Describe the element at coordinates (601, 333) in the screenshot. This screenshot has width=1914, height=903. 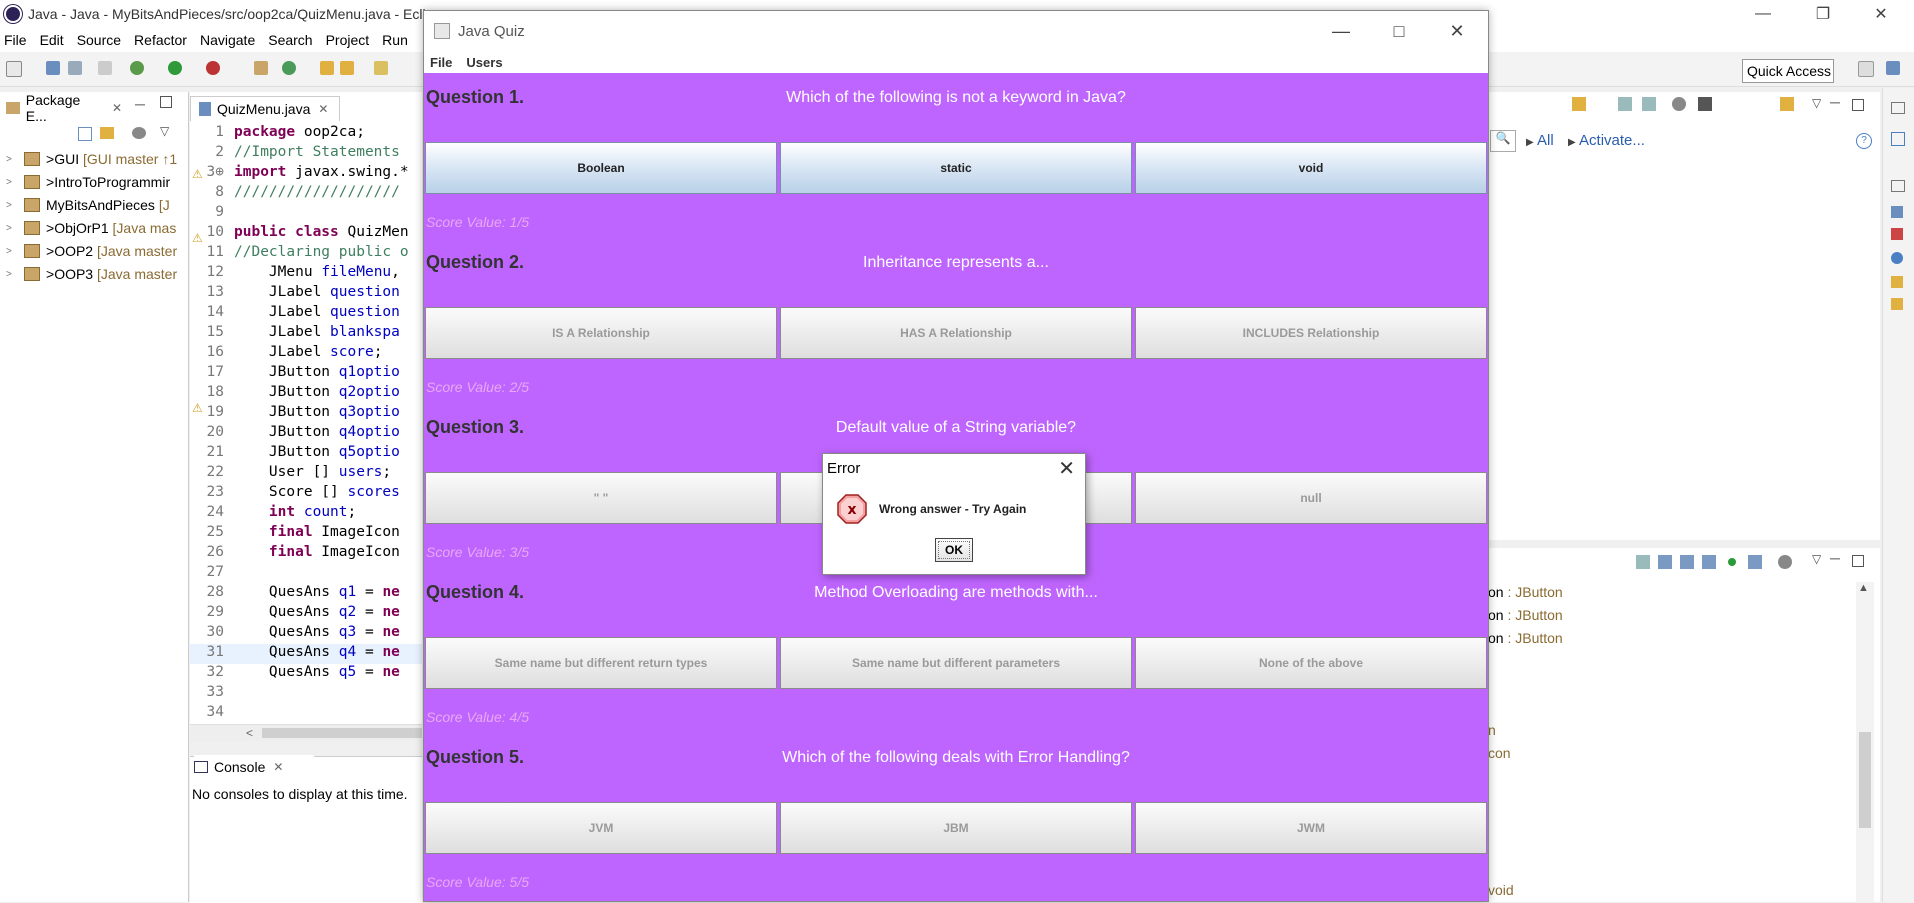
I see `q2-option-is-a-button: IS A Relationship` at that location.